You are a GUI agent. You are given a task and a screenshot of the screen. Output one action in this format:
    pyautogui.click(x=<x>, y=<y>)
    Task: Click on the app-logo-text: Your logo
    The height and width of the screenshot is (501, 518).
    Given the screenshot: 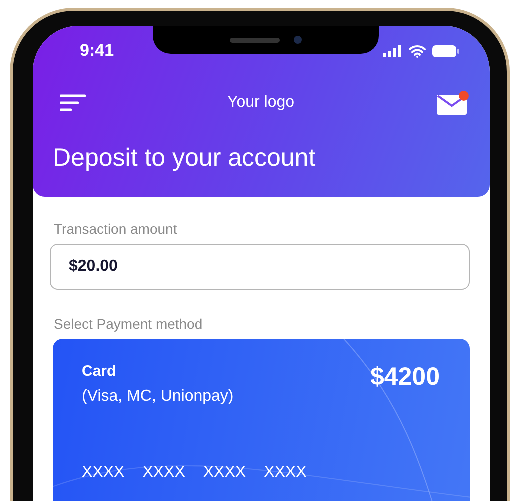 What is the action you would take?
    pyautogui.click(x=261, y=103)
    